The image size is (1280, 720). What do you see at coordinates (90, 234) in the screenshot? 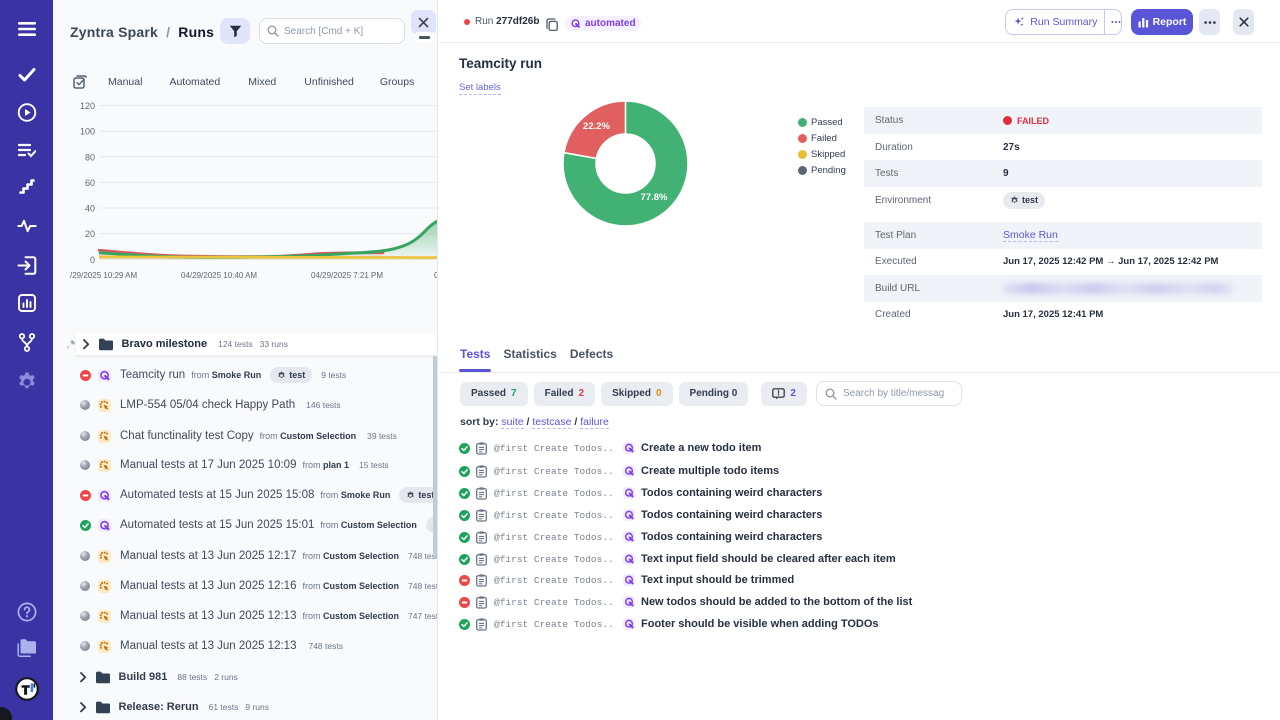
I see `svg-text: 20` at bounding box center [90, 234].